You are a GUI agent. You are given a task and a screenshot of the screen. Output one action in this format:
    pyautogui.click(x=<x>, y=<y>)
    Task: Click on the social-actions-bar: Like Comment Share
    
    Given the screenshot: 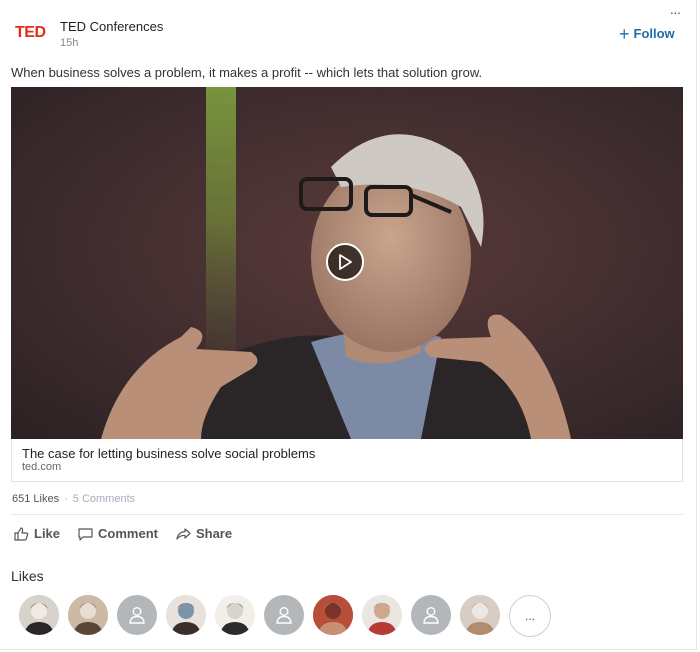 What is the action you would take?
    pyautogui.click(x=123, y=533)
    